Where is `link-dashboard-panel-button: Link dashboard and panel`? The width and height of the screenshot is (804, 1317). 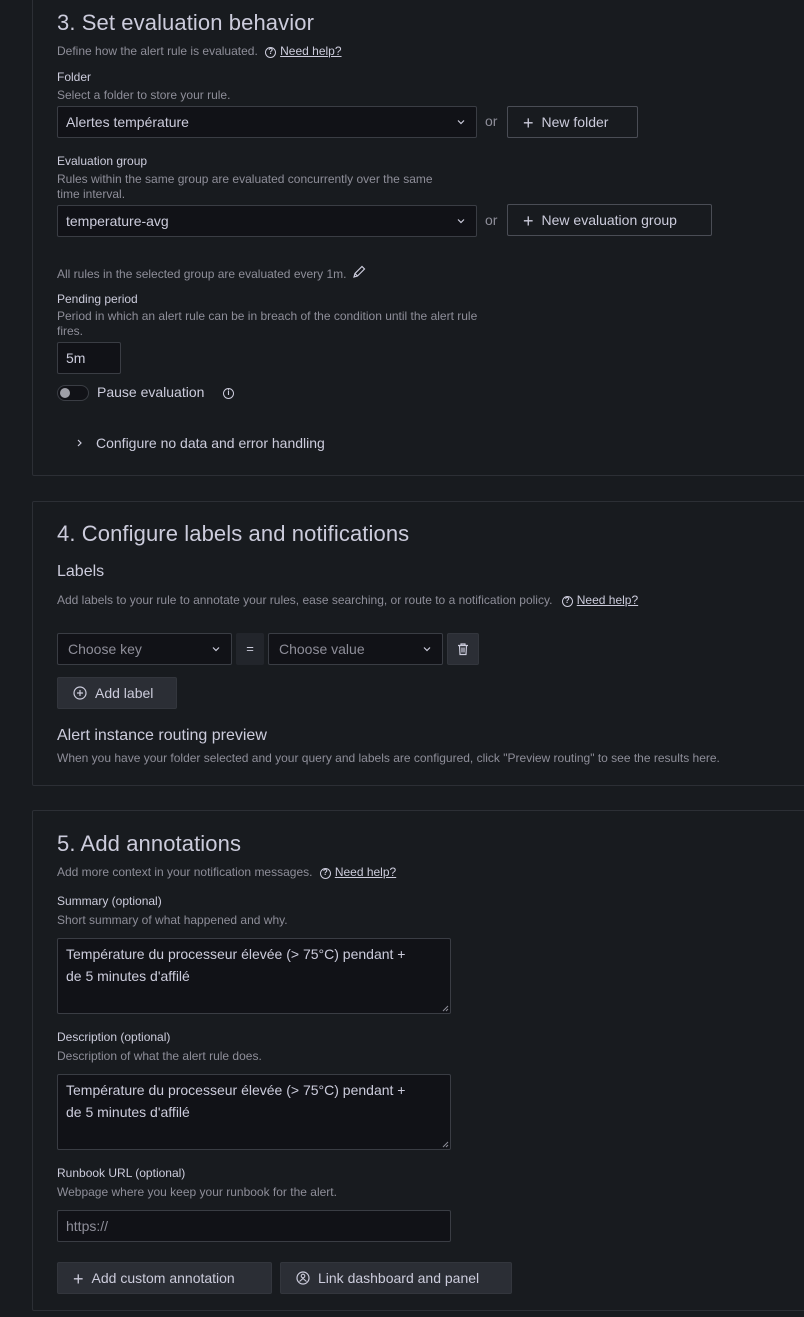 link-dashboard-panel-button: Link dashboard and panel is located at coordinates (396, 1278).